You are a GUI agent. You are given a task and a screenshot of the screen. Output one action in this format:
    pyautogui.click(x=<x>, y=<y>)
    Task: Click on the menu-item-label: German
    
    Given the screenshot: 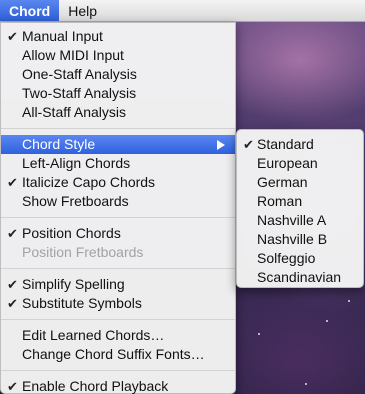 What is the action you would take?
    pyautogui.click(x=282, y=182)
    